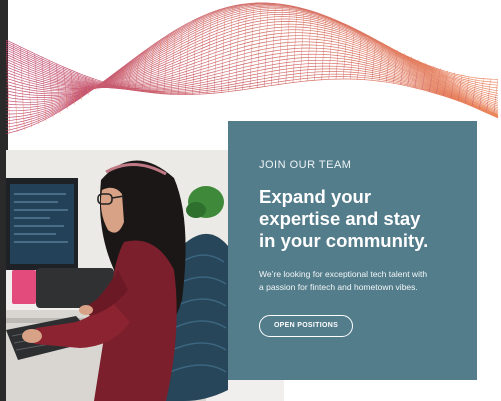 The height and width of the screenshot is (401, 501). What do you see at coordinates (344, 240) in the screenshot?
I see `headline-line: in your community.` at bounding box center [344, 240].